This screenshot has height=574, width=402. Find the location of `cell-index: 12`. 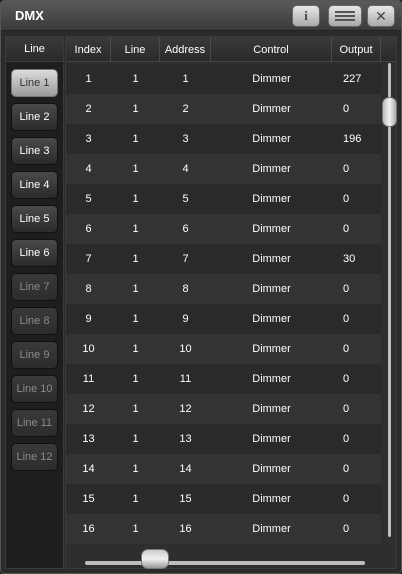

cell-index: 12 is located at coordinates (88, 409).